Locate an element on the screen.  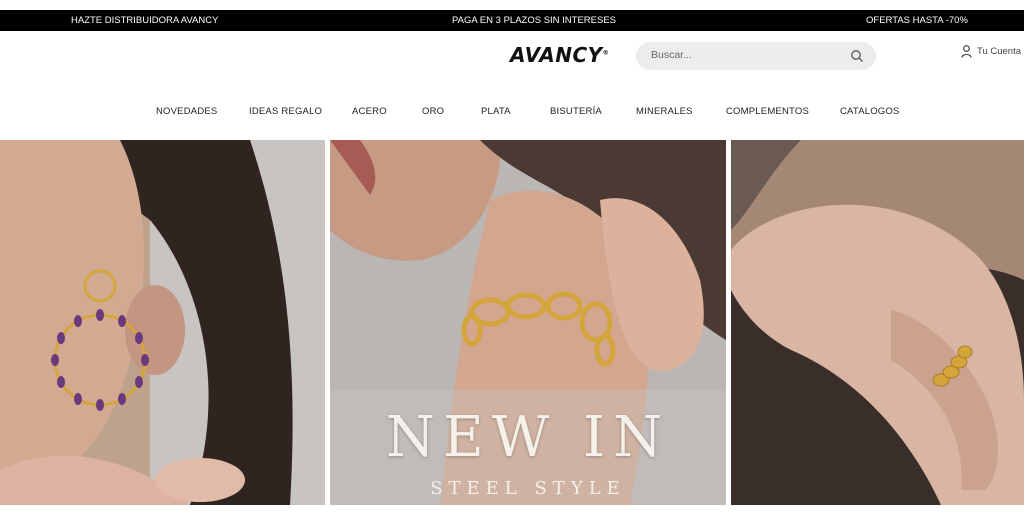
distributor-link: HAZTE DISTRIBUIDORA AVANCY is located at coordinates (144, 20).